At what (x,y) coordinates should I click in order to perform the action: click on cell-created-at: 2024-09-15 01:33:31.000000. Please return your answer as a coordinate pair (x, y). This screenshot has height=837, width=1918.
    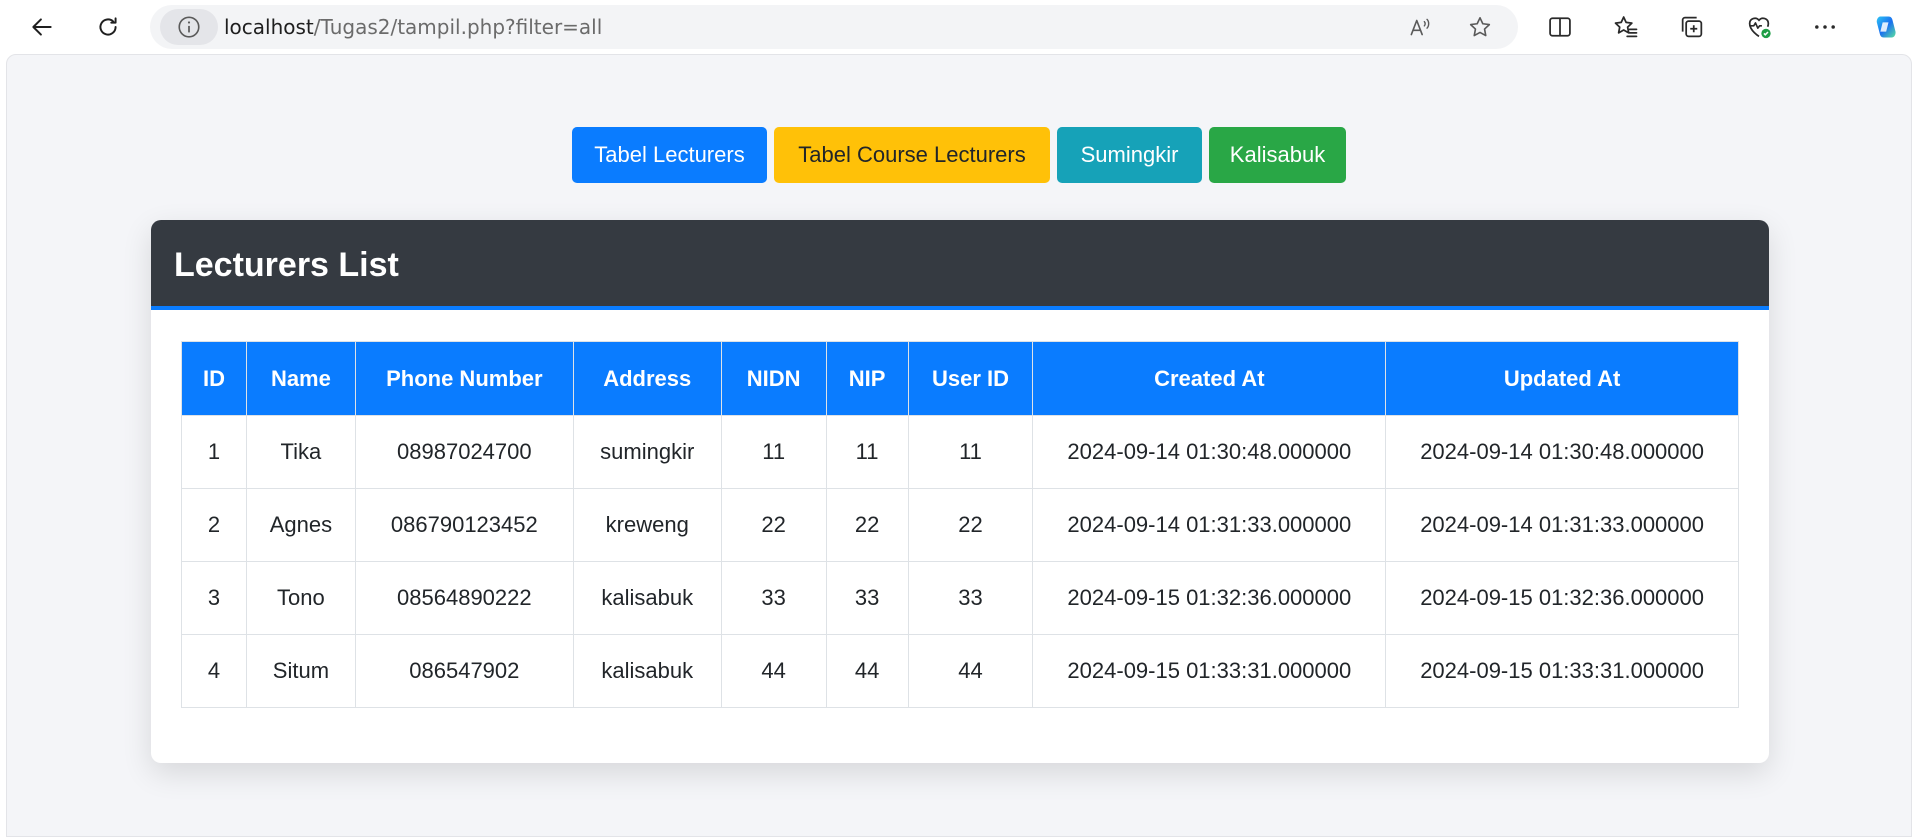
    Looking at the image, I should click on (1209, 671).